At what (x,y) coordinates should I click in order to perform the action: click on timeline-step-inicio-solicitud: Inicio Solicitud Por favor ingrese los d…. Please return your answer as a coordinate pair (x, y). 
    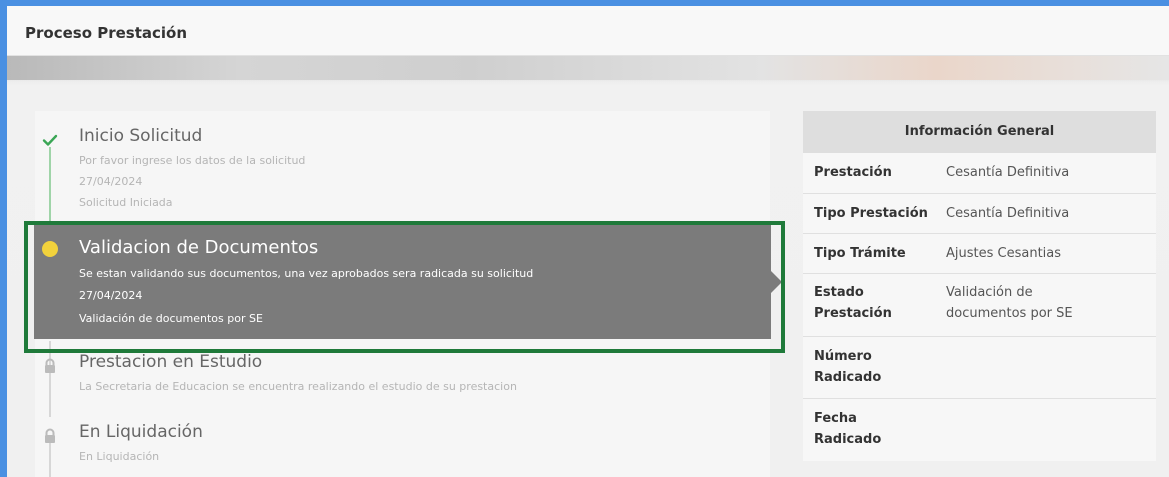
    Looking at the image, I should click on (402, 167).